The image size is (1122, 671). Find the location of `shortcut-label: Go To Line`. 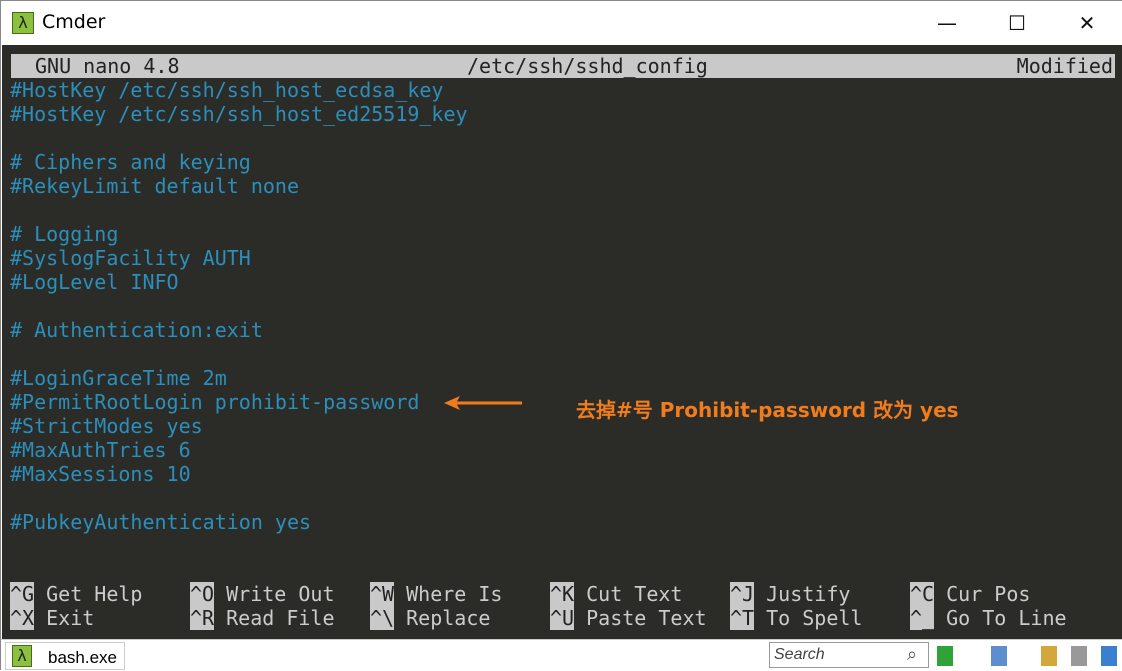

shortcut-label: Go To Line is located at coordinates (1006, 618).